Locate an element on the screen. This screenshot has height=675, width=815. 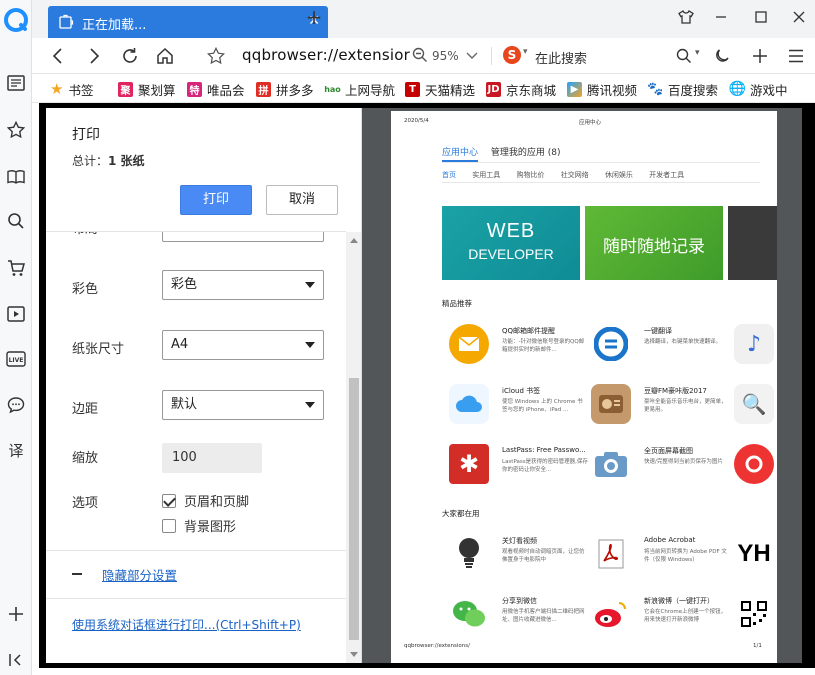
bookmark-item: 🌐 游戏中 is located at coordinates (758, 89).